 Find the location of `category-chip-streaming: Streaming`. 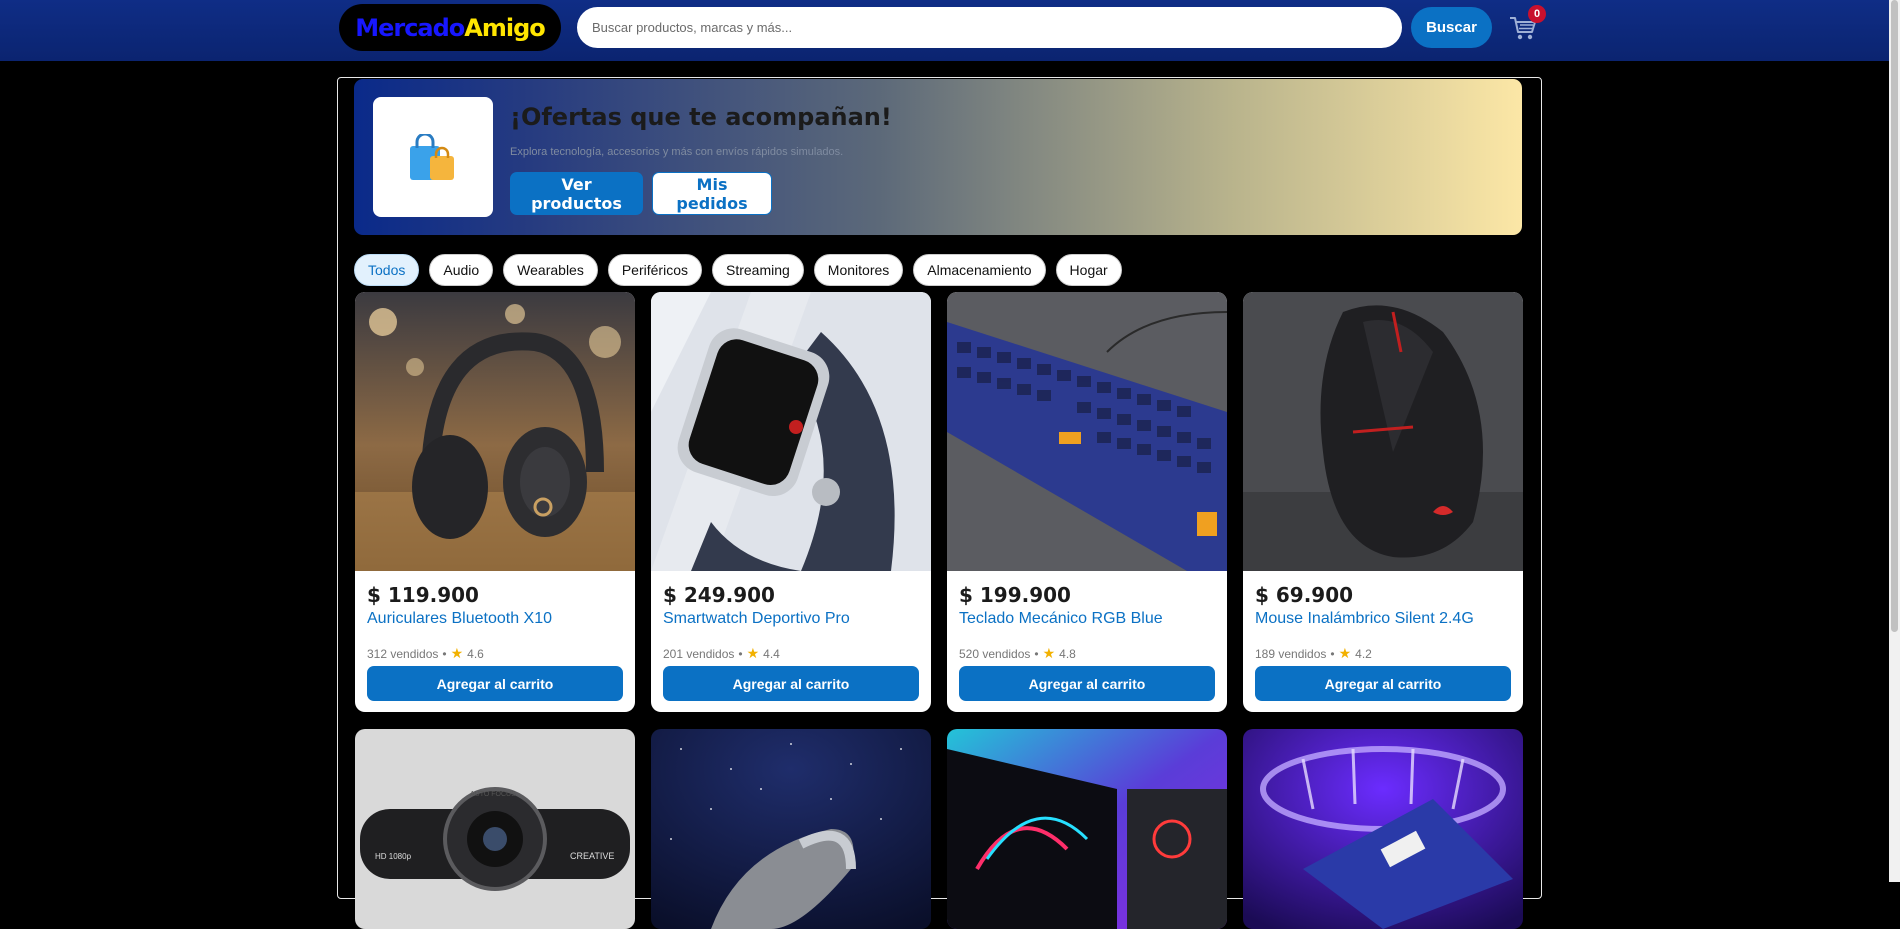

category-chip-streaming: Streaming is located at coordinates (757, 270).